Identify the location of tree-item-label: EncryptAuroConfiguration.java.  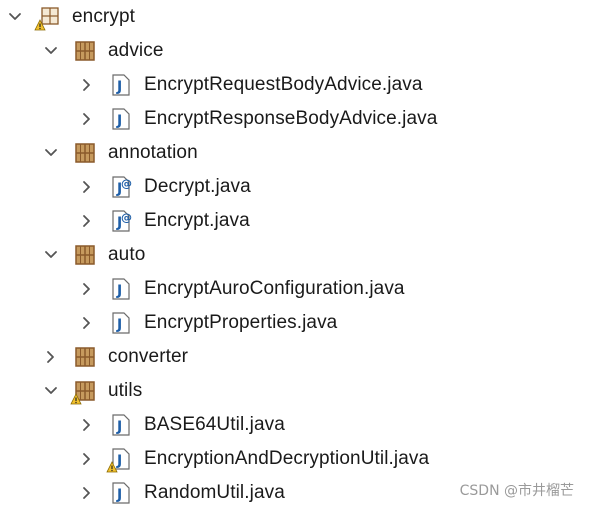
(274, 288).